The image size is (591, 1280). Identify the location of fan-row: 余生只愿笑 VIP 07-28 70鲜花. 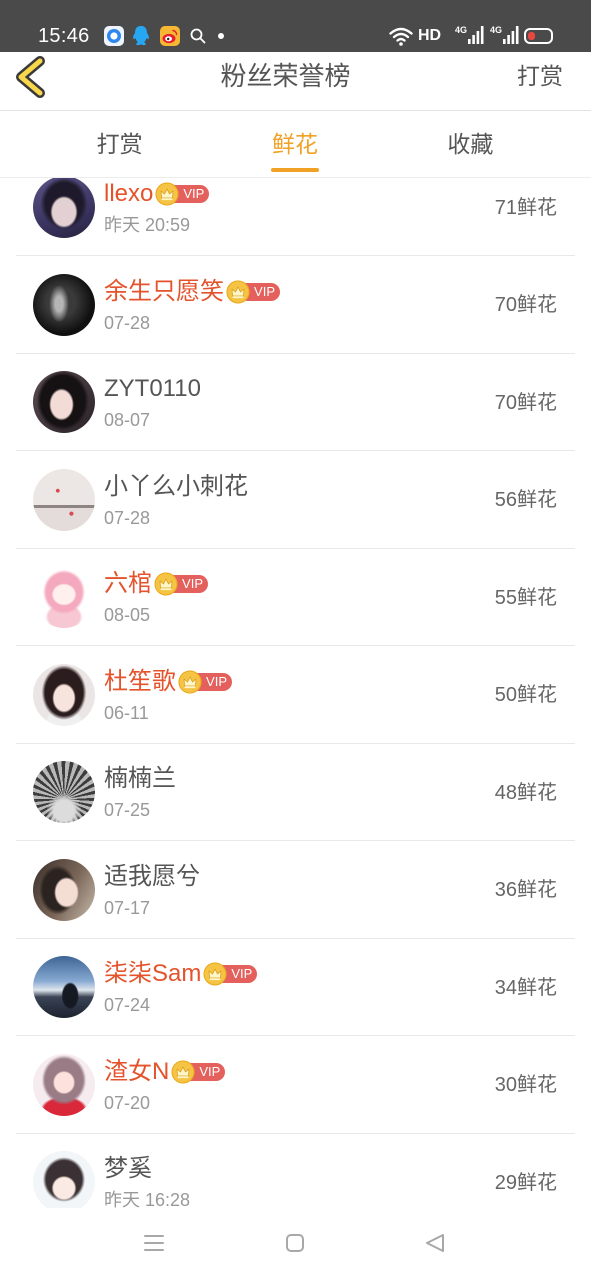
(295, 305).